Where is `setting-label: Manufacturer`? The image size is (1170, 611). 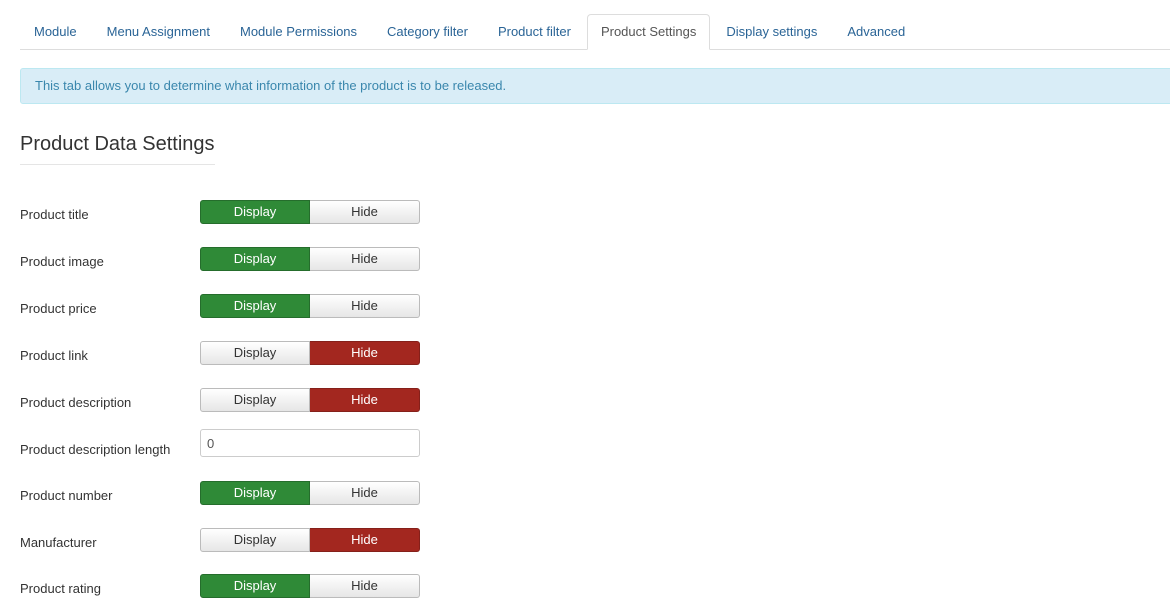
setting-label: Manufacturer is located at coordinates (58, 542).